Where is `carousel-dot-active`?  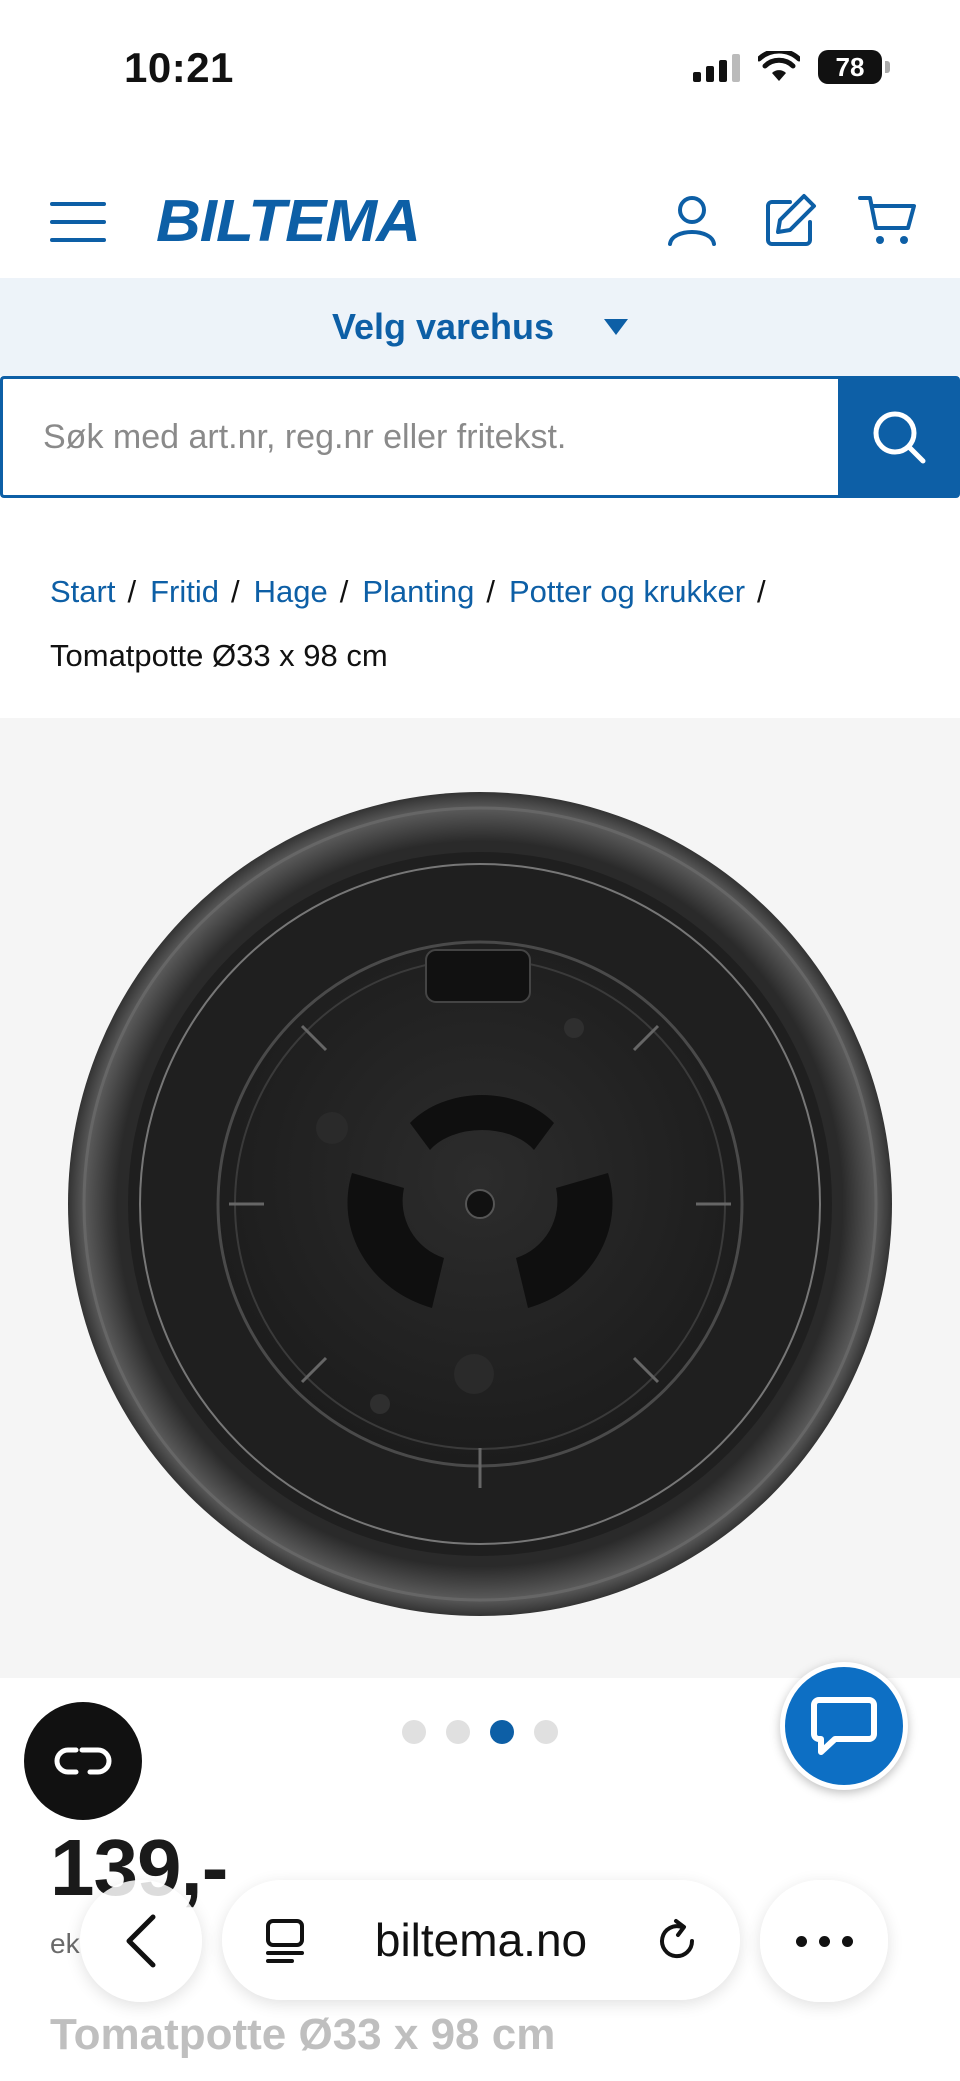 carousel-dot-active is located at coordinates (502, 1732).